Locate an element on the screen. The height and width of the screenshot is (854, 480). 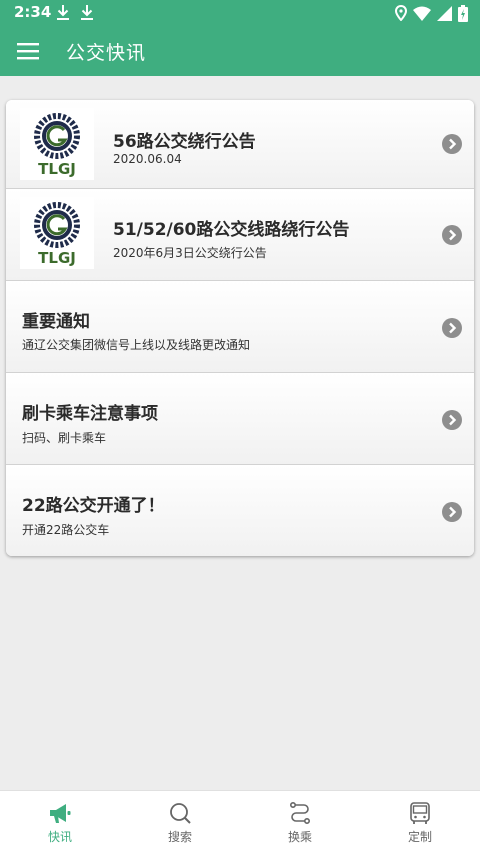
bottom-nav: 快讯 搜索 换乘 定制 is located at coordinates (240, 822).